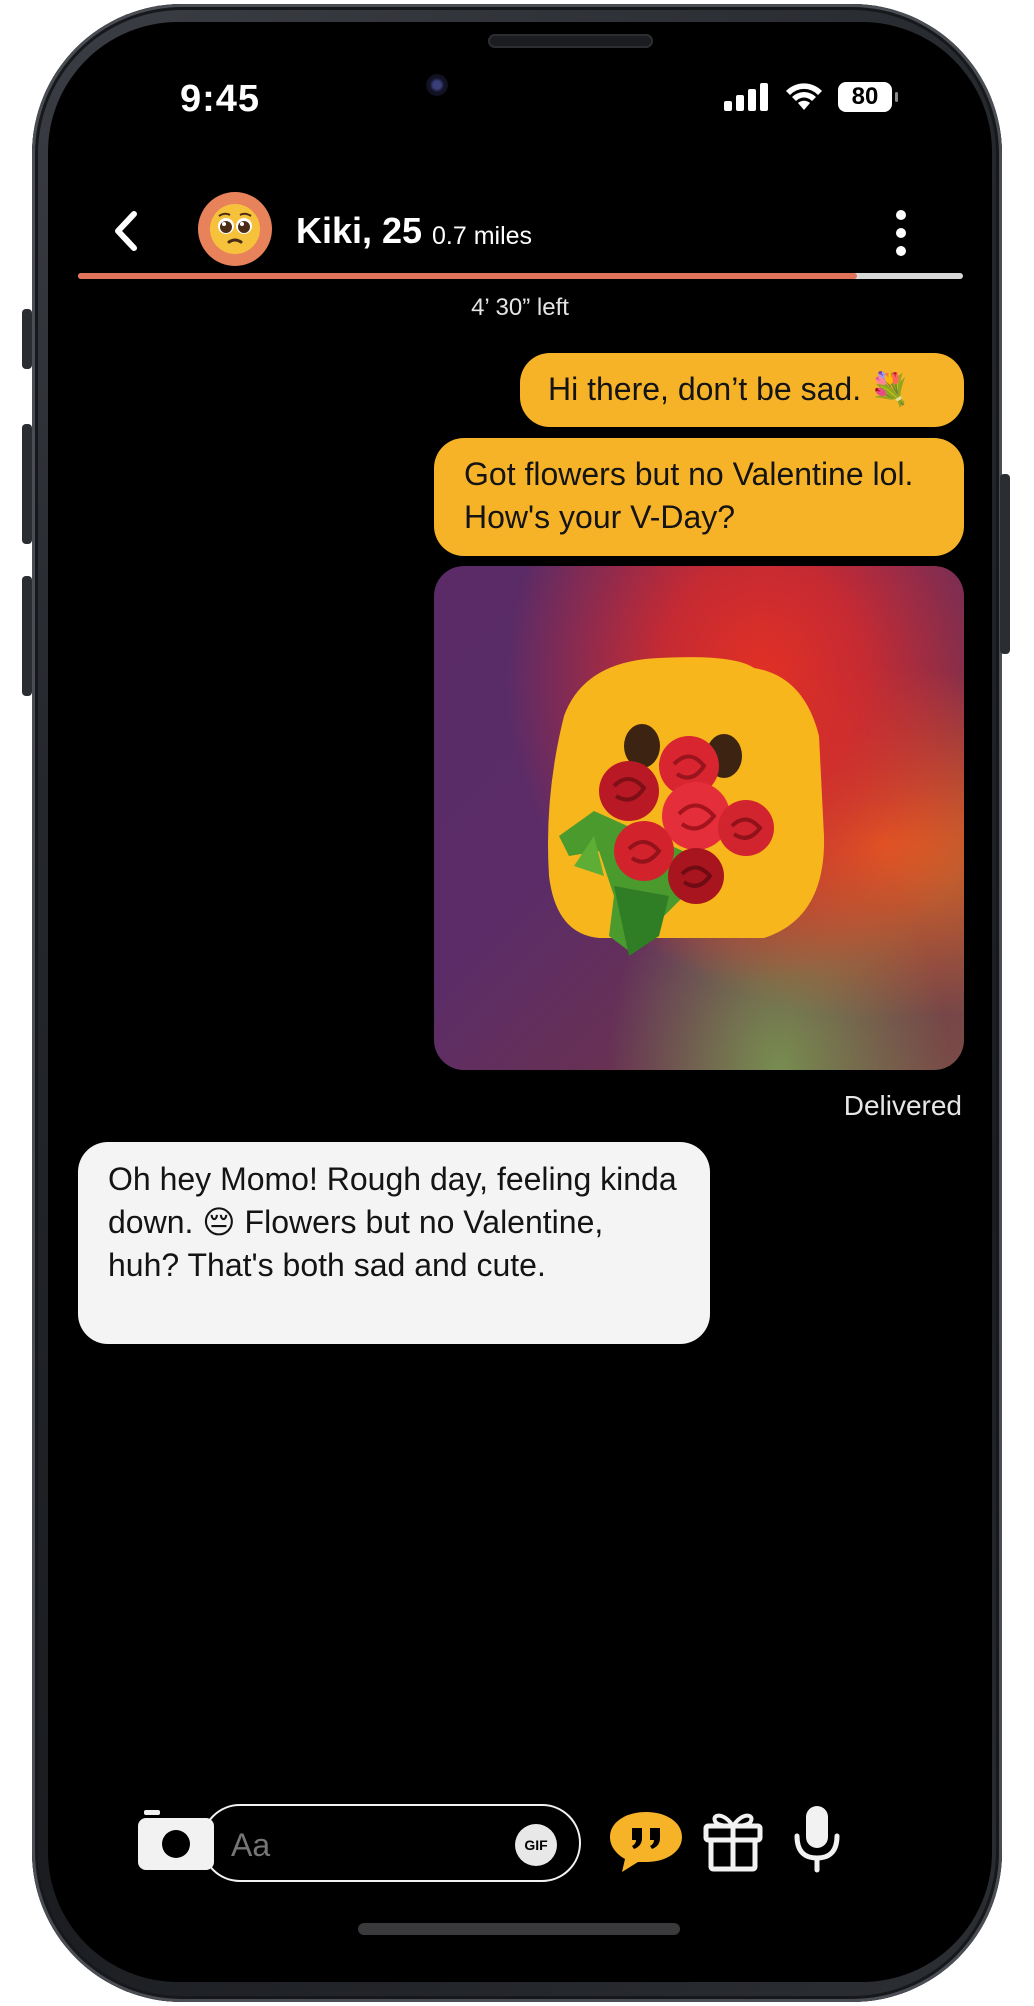  What do you see at coordinates (686, 806) in the screenshot?
I see `bouquet-blob-icon` at bounding box center [686, 806].